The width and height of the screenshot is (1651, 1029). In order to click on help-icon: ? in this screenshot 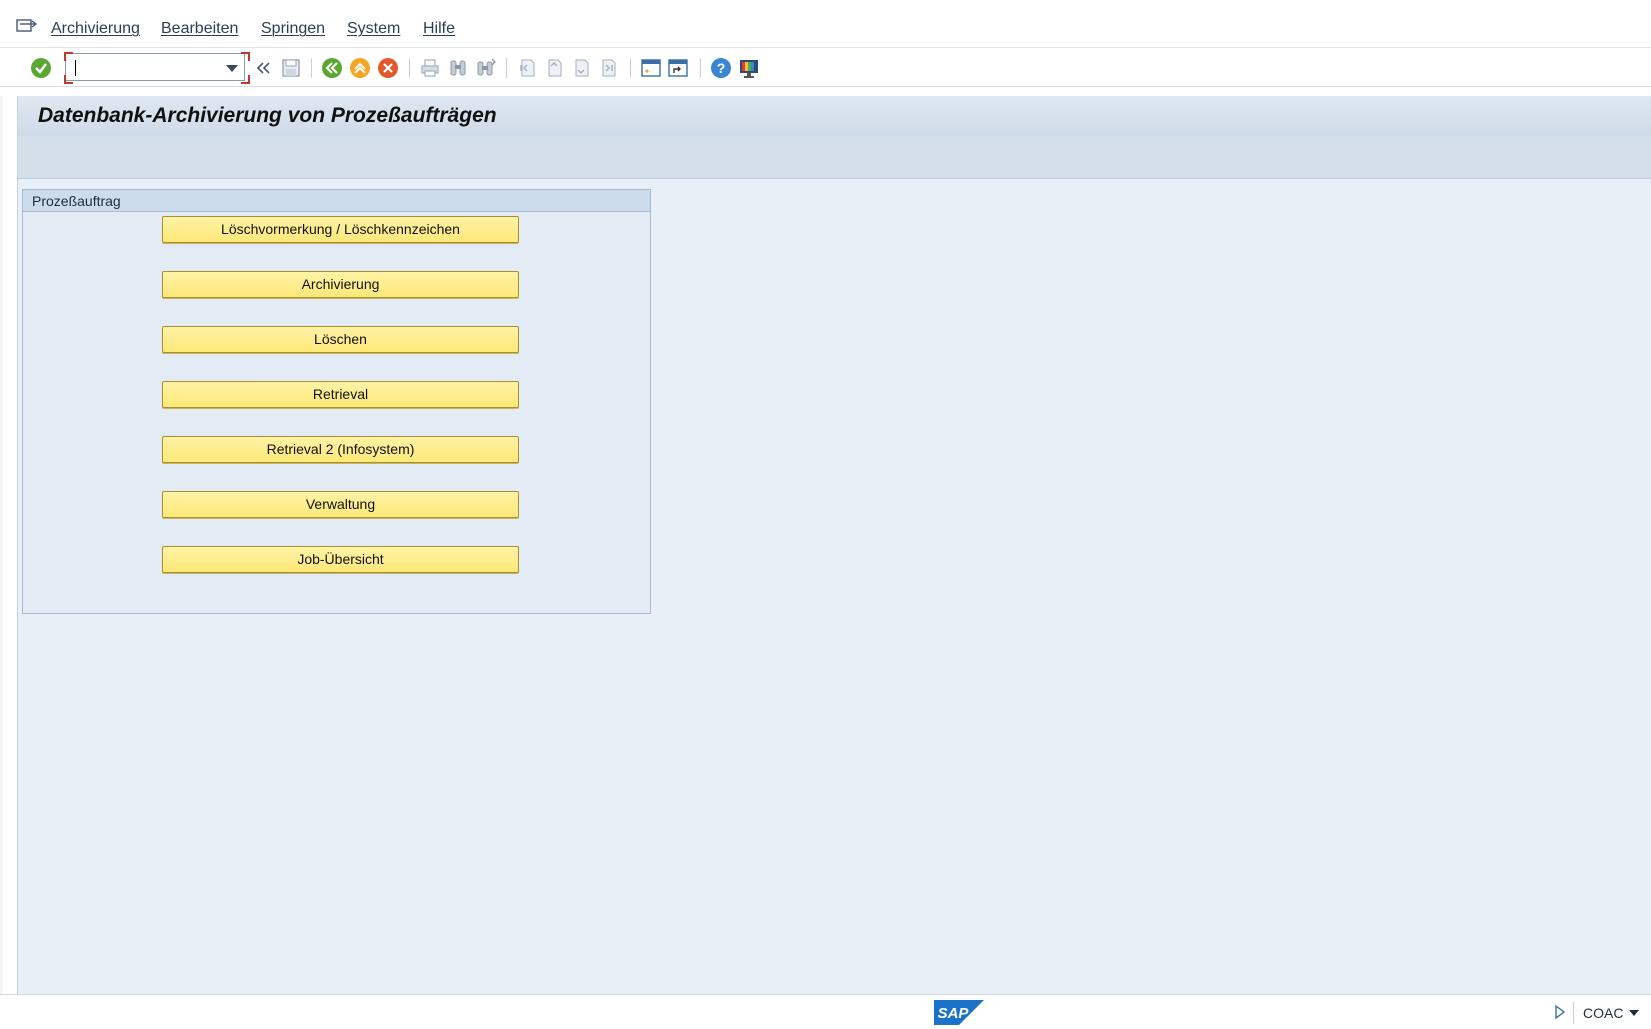, I will do `click(721, 68)`.